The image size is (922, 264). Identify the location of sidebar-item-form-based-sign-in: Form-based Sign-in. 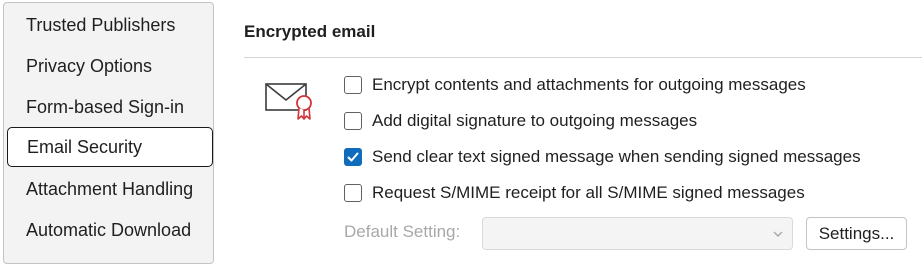
(110, 107).